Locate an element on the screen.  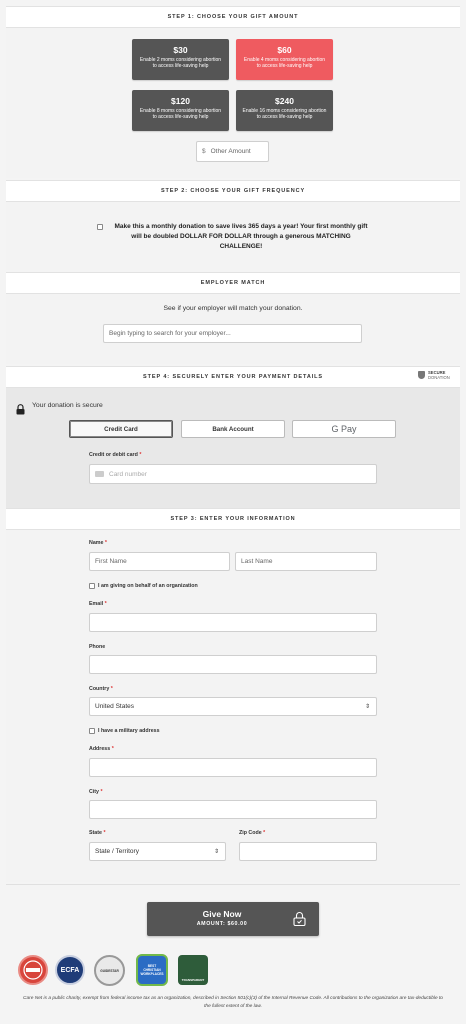
employer-header: EMPLOYER MATCH is located at coordinates (233, 283).